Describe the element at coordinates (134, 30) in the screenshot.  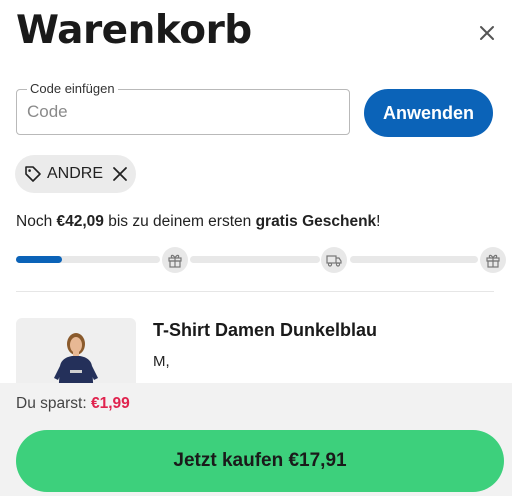
I see `page-title: Warenkorb` at that location.